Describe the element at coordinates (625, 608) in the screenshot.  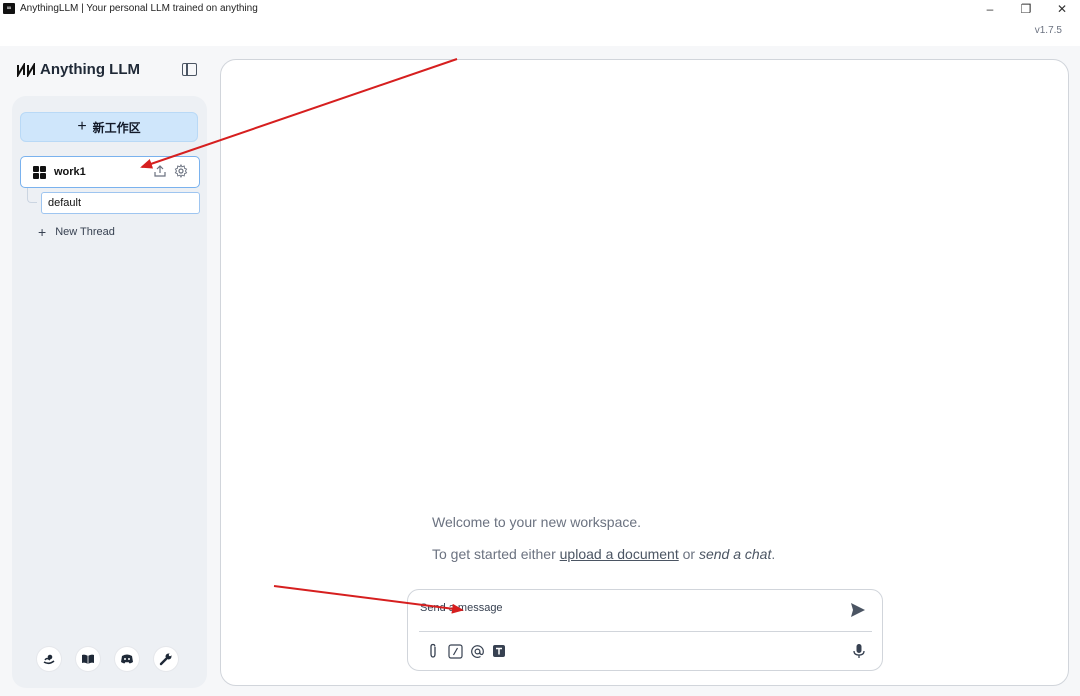
I see `message-input` at that location.